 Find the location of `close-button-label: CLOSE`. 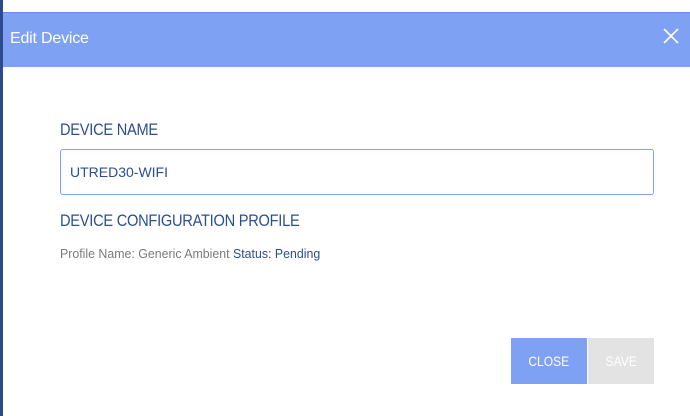

close-button-label: CLOSE is located at coordinates (549, 361).